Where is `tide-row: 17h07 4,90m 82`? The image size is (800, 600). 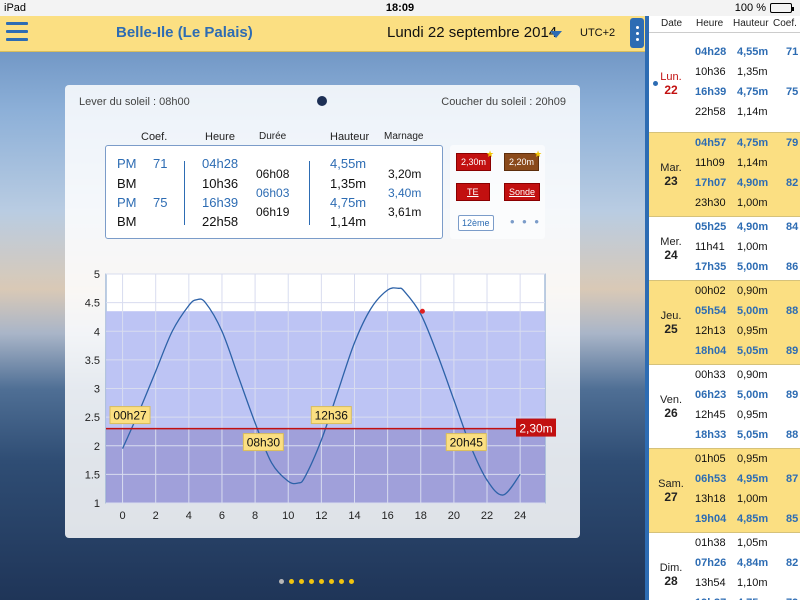 tide-row: 17h07 4,90m 82 is located at coordinates (746, 185).